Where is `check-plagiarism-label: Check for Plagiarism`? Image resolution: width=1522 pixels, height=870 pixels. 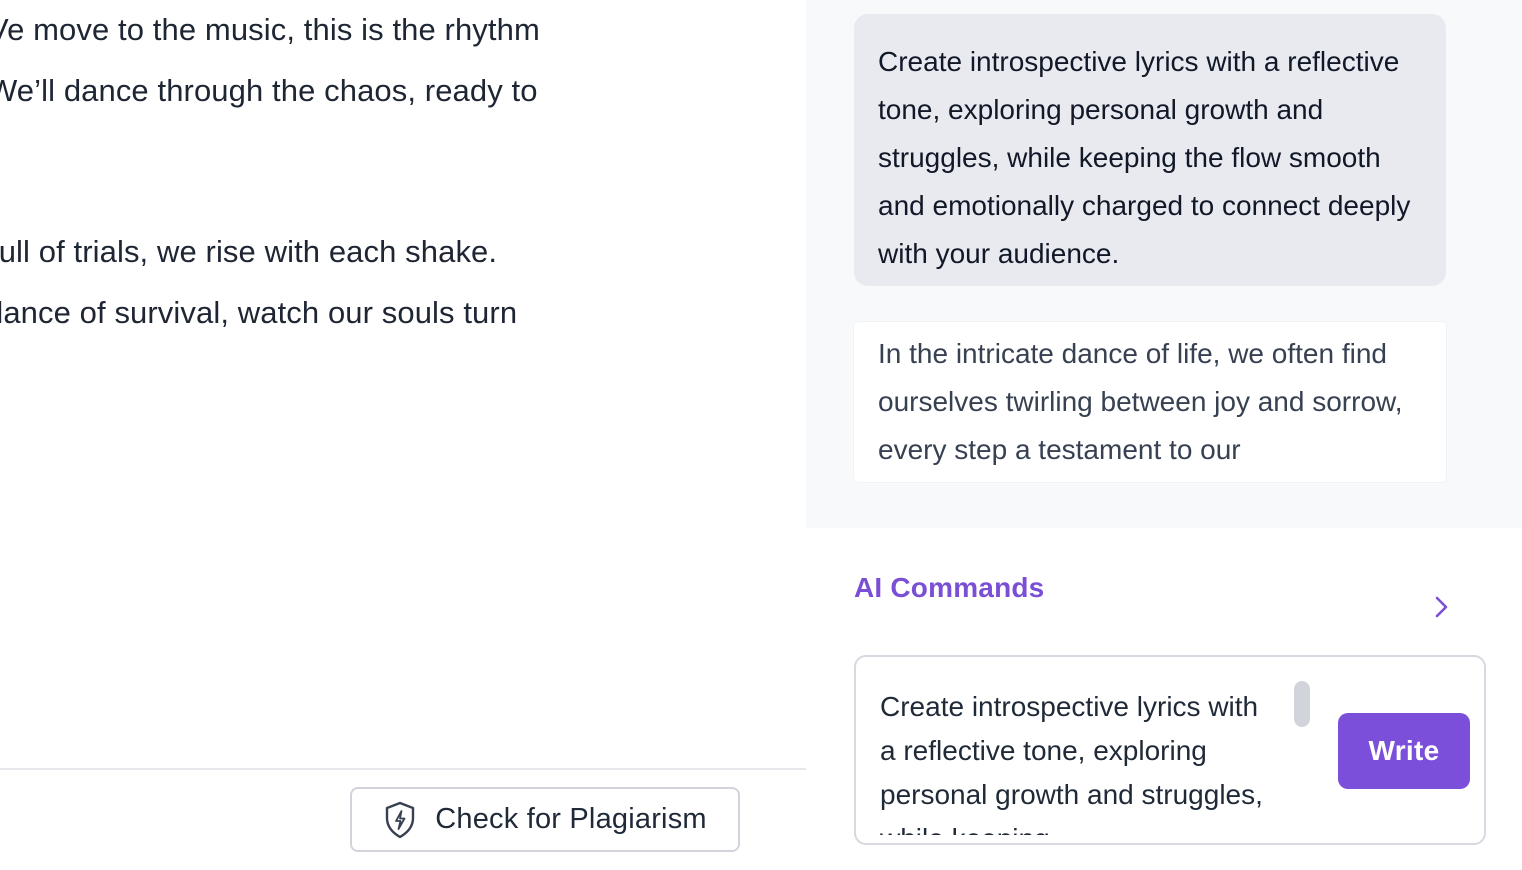 check-plagiarism-label: Check for Plagiarism is located at coordinates (571, 819).